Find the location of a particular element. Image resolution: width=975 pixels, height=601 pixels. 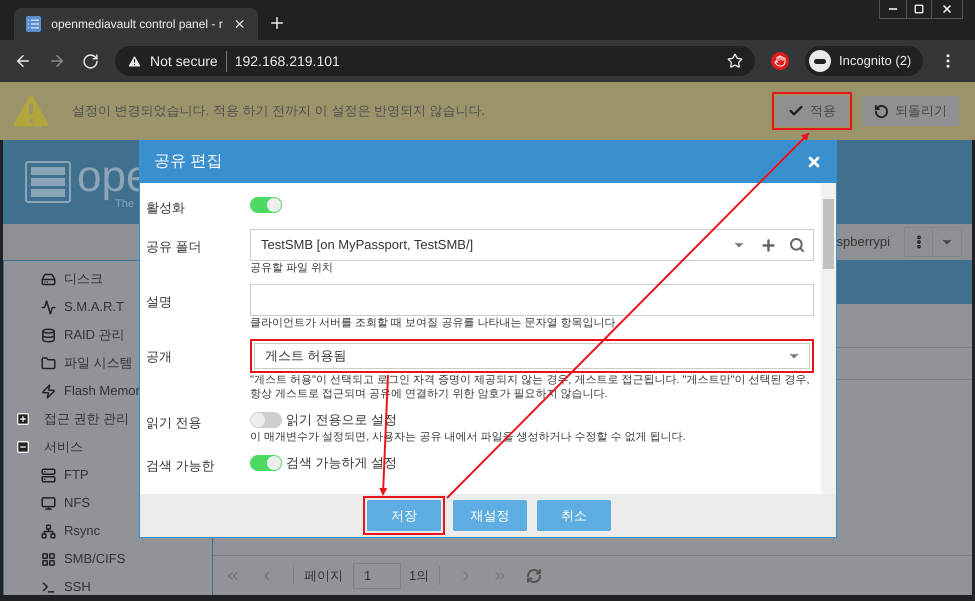

browser-tab: openmediavault control panel - r is located at coordinates (136, 24).